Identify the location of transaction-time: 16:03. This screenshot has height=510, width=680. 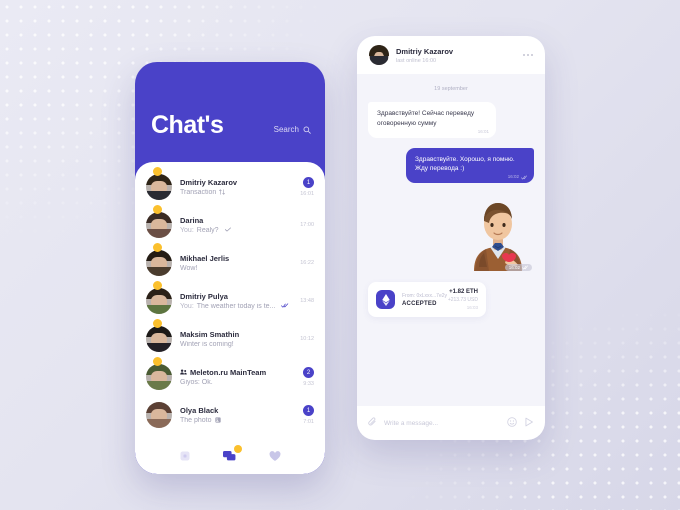
(472, 307).